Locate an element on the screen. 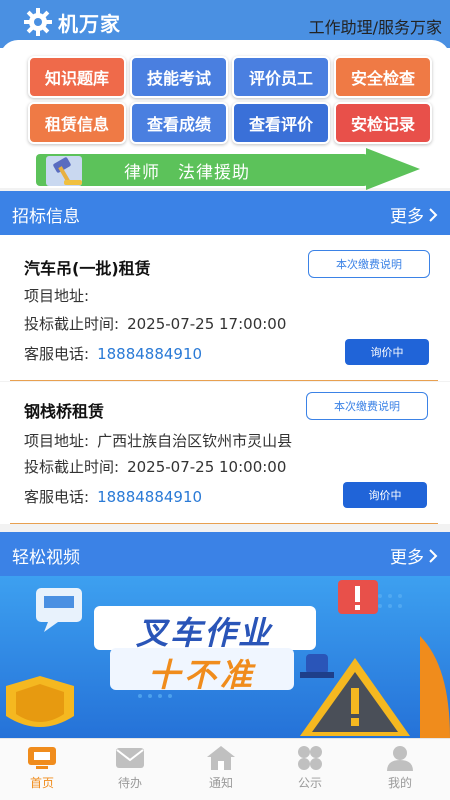 The width and height of the screenshot is (450, 800). view-scores-button: 查看成绩 is located at coordinates (179, 123).